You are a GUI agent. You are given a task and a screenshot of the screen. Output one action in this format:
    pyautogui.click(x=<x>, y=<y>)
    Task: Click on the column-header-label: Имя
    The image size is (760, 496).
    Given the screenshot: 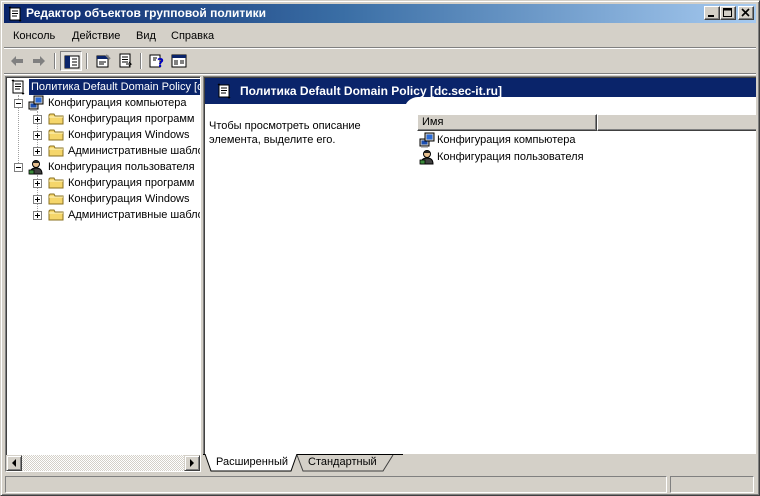 What is the action you would take?
    pyautogui.click(x=433, y=122)
    